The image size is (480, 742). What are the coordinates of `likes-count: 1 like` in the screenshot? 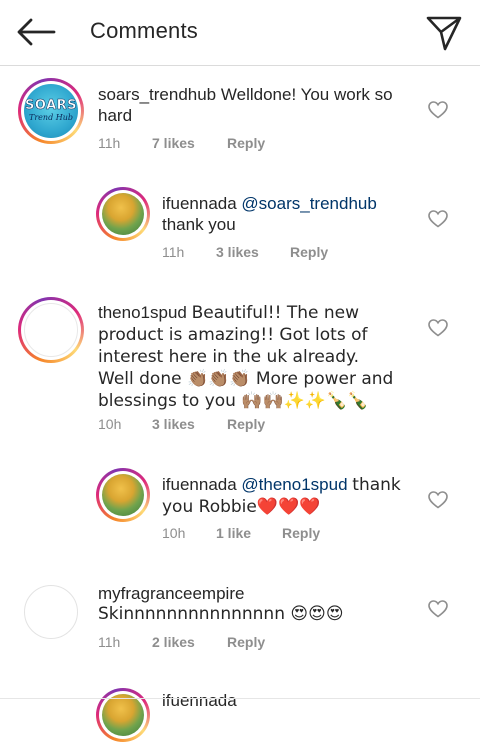 It's located at (233, 533).